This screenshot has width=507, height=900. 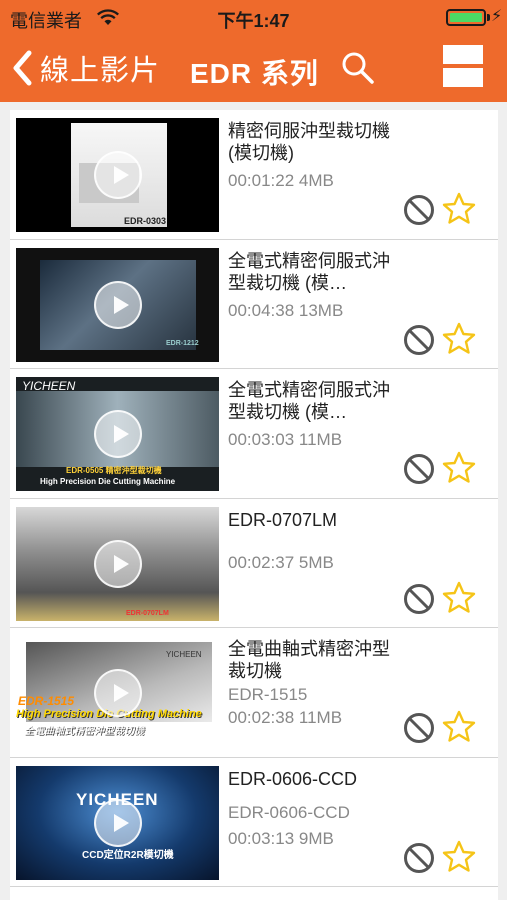 I want to click on back-button: 線上影片, so click(x=85, y=68).